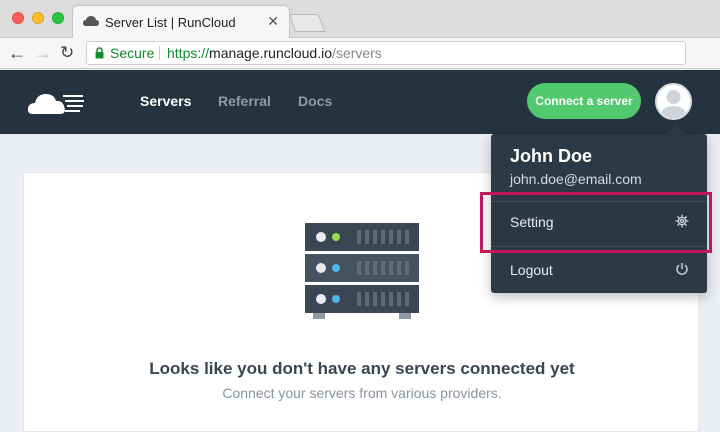 The height and width of the screenshot is (432, 720). I want to click on logout-label: Logout, so click(531, 270).